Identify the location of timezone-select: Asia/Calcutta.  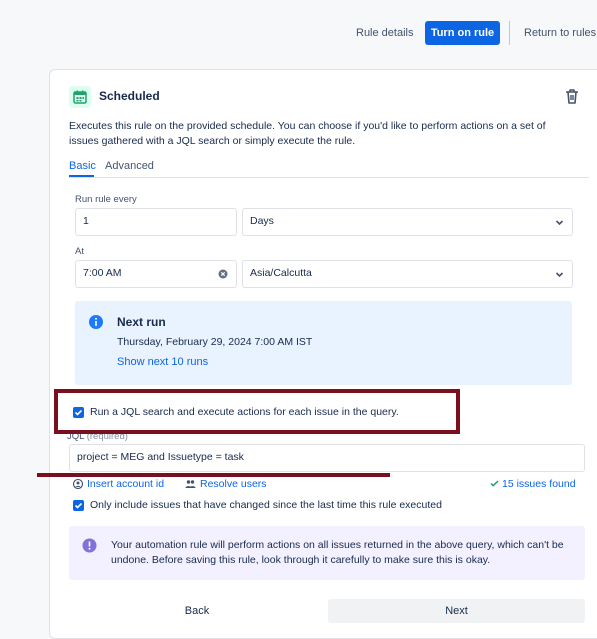
(407, 274).